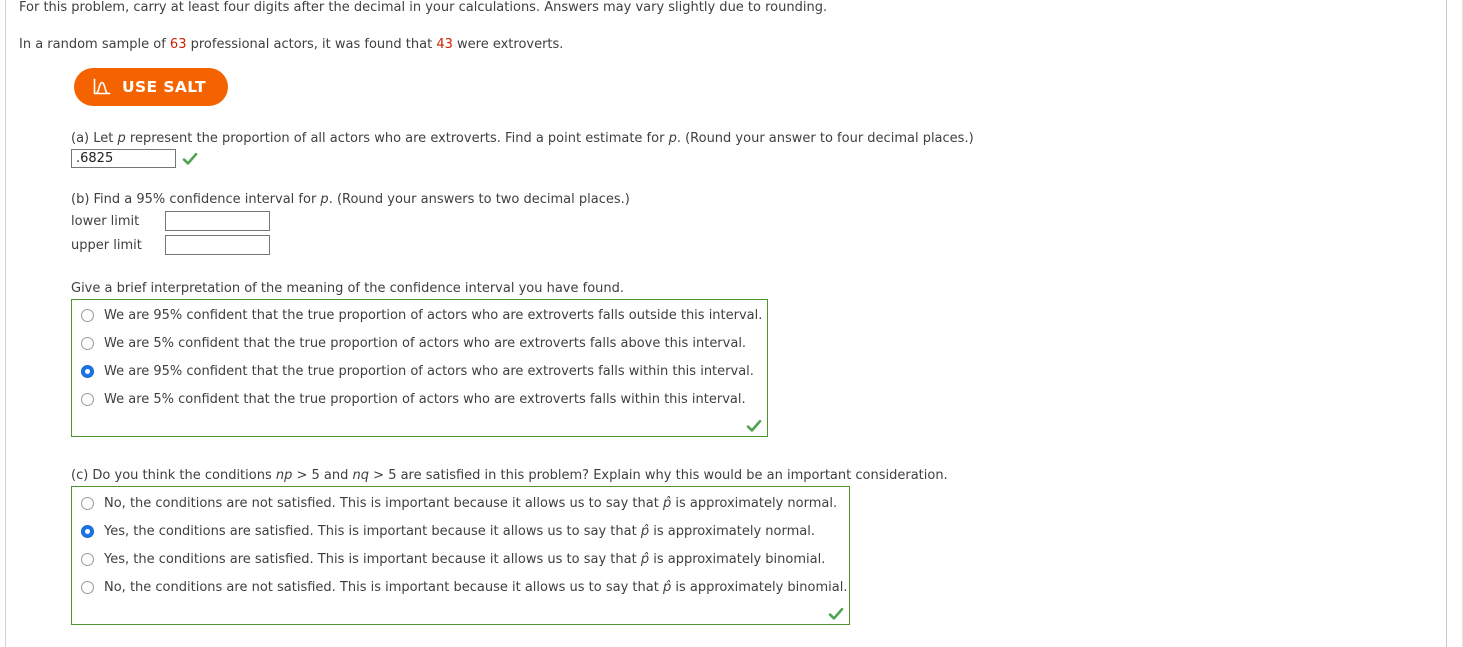  I want to click on problem-statement-pre: In a random sample of, so click(94, 44).